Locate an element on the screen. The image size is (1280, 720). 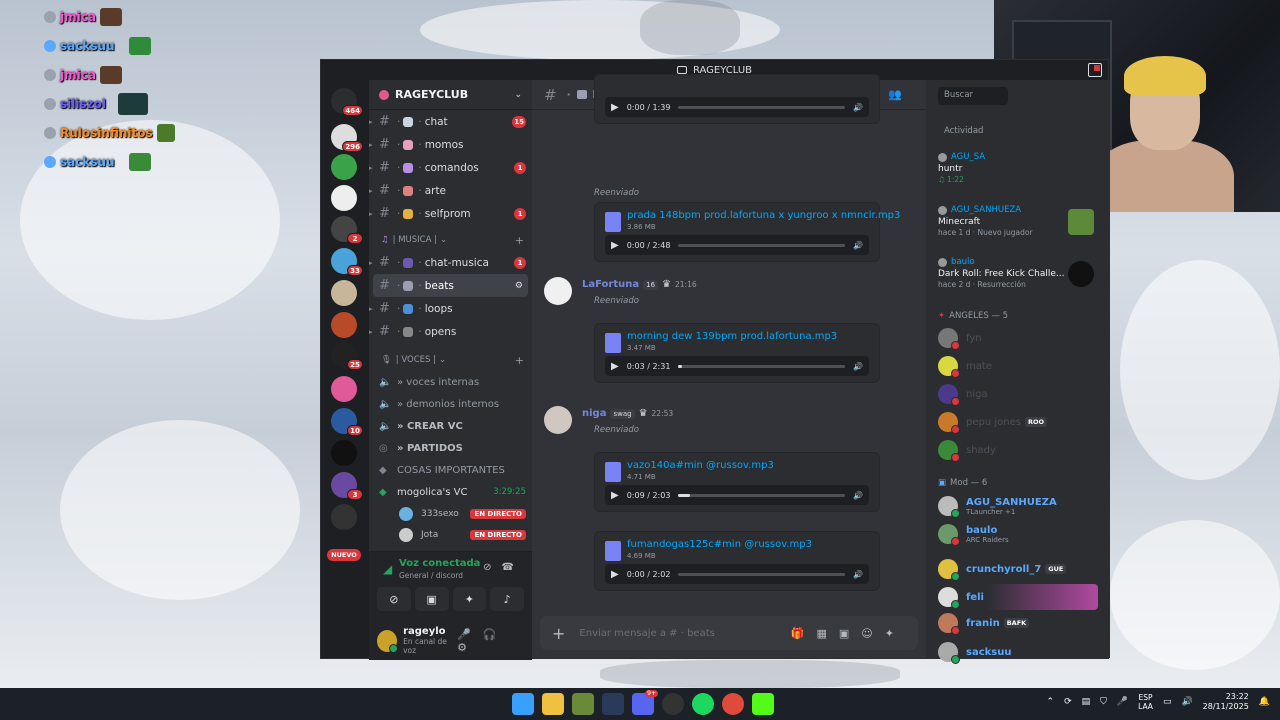
disconnect-icon: ⊘☎ is located at coordinates (503, 567).